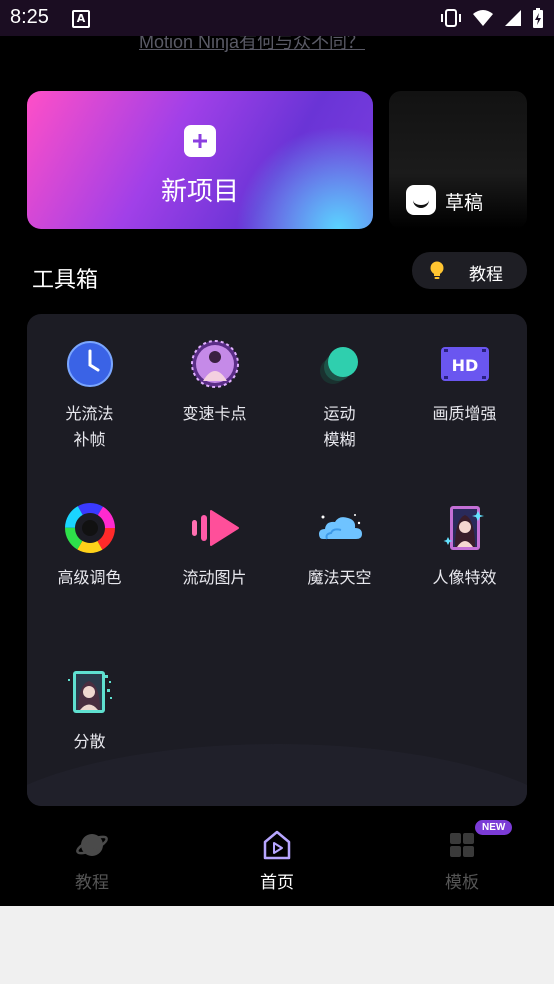  I want to click on color-wheel-icon, so click(89, 528).